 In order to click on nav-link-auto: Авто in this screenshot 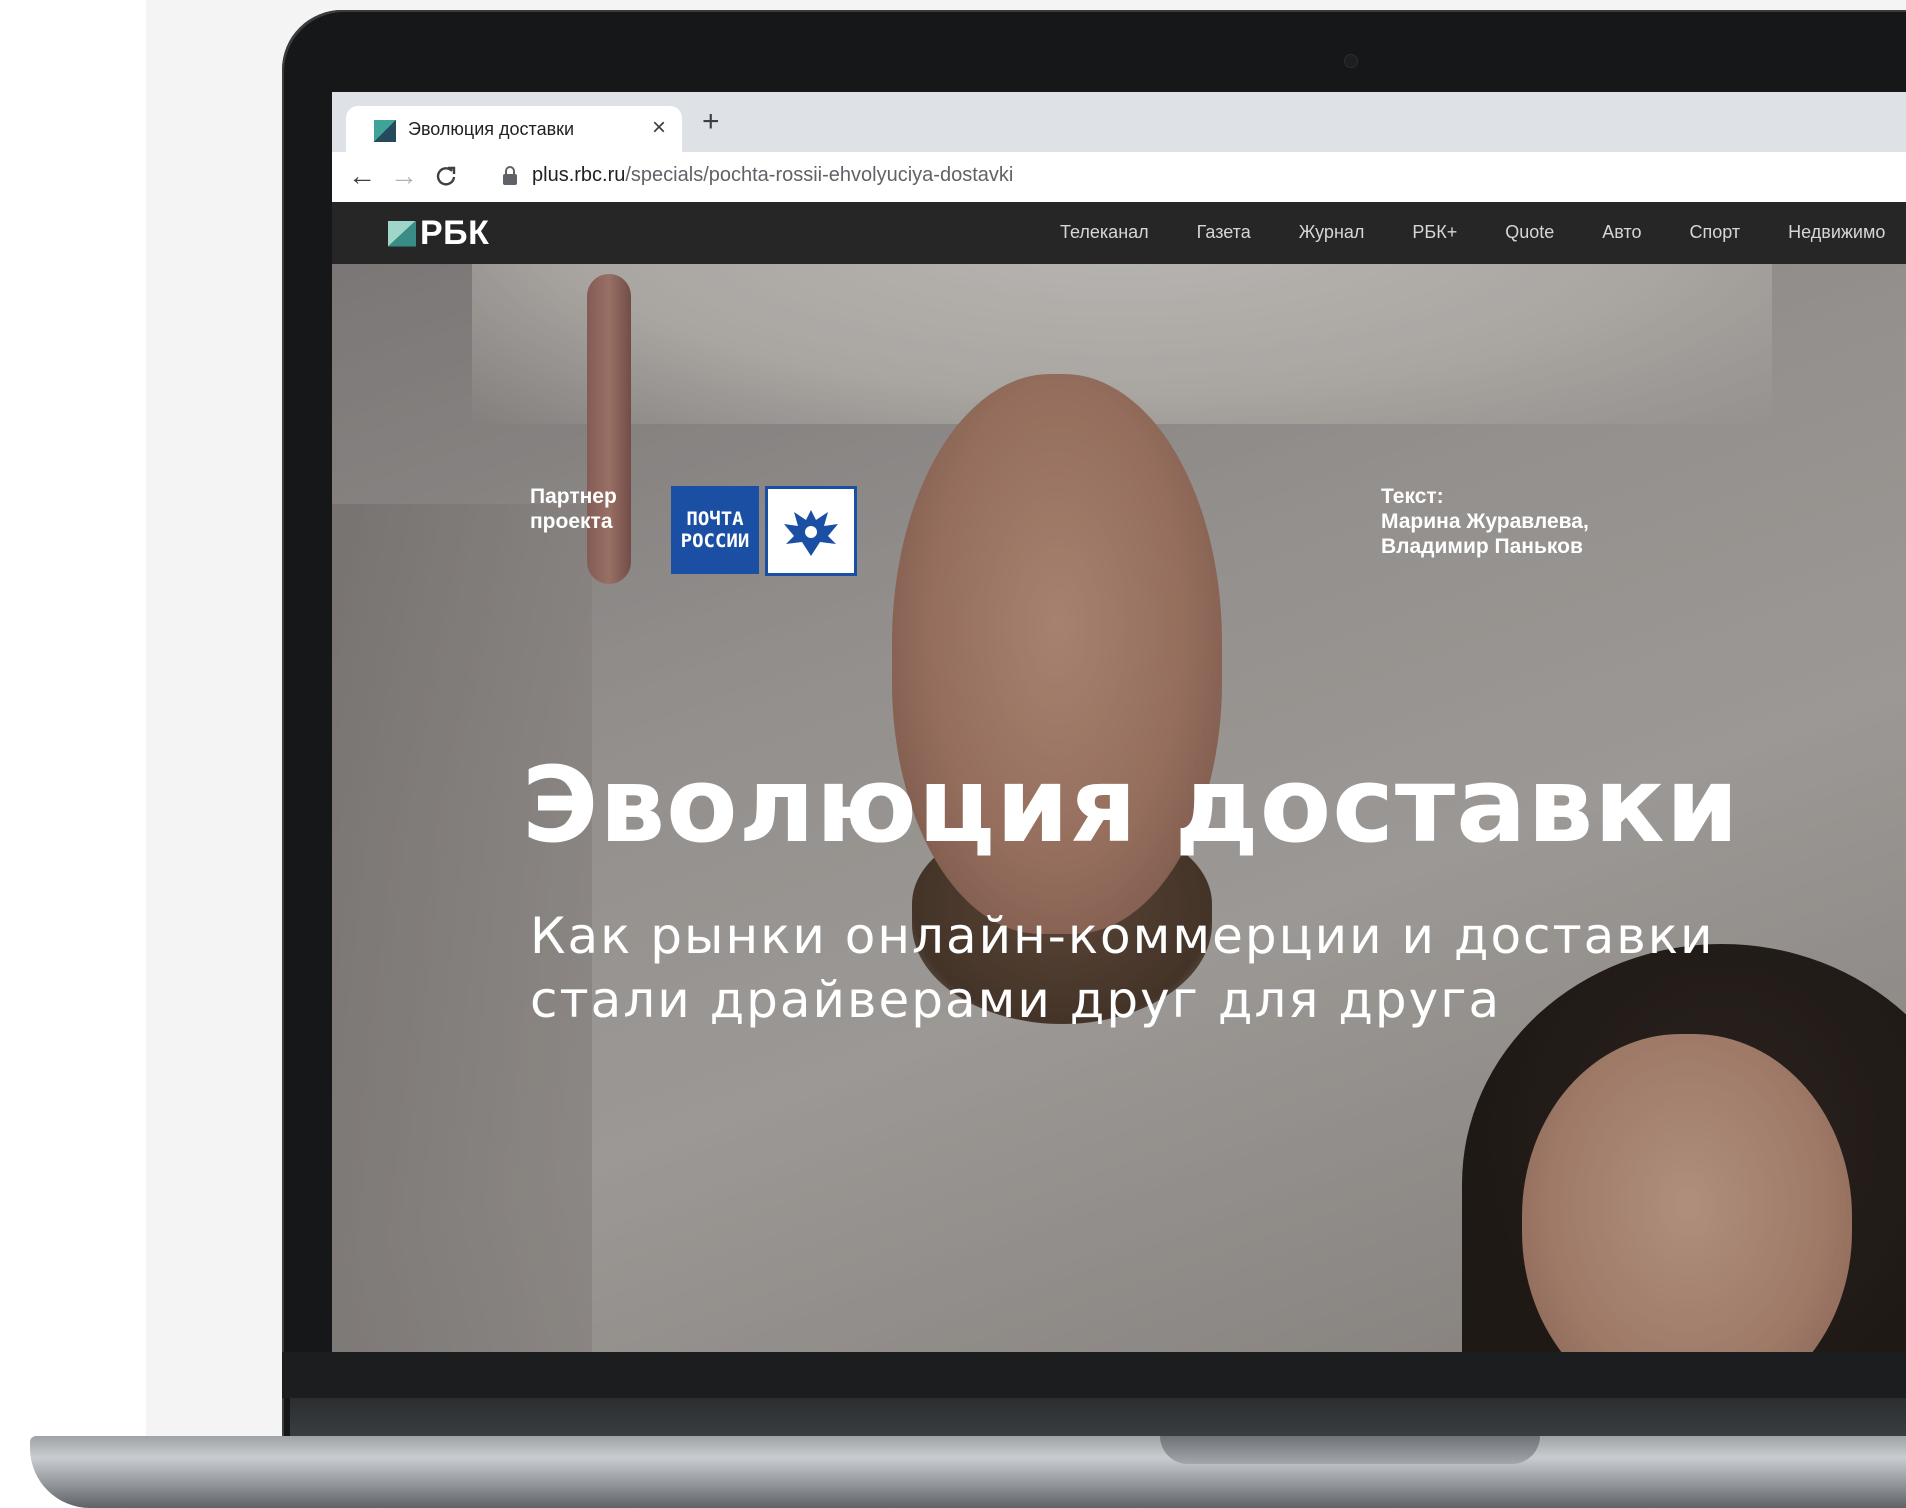, I will do `click(1621, 232)`.